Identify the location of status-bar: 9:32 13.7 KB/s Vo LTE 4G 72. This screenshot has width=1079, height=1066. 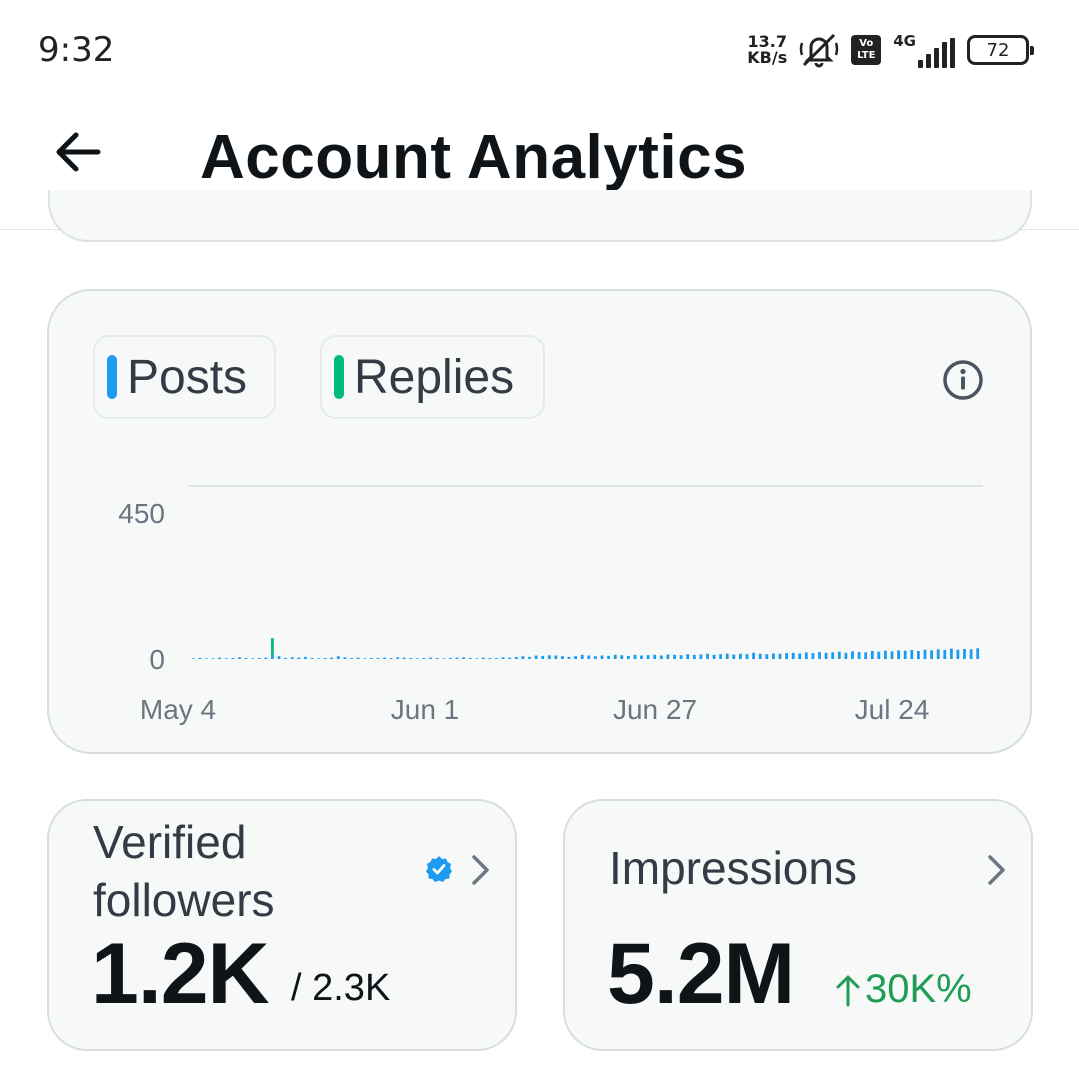
(539, 50).